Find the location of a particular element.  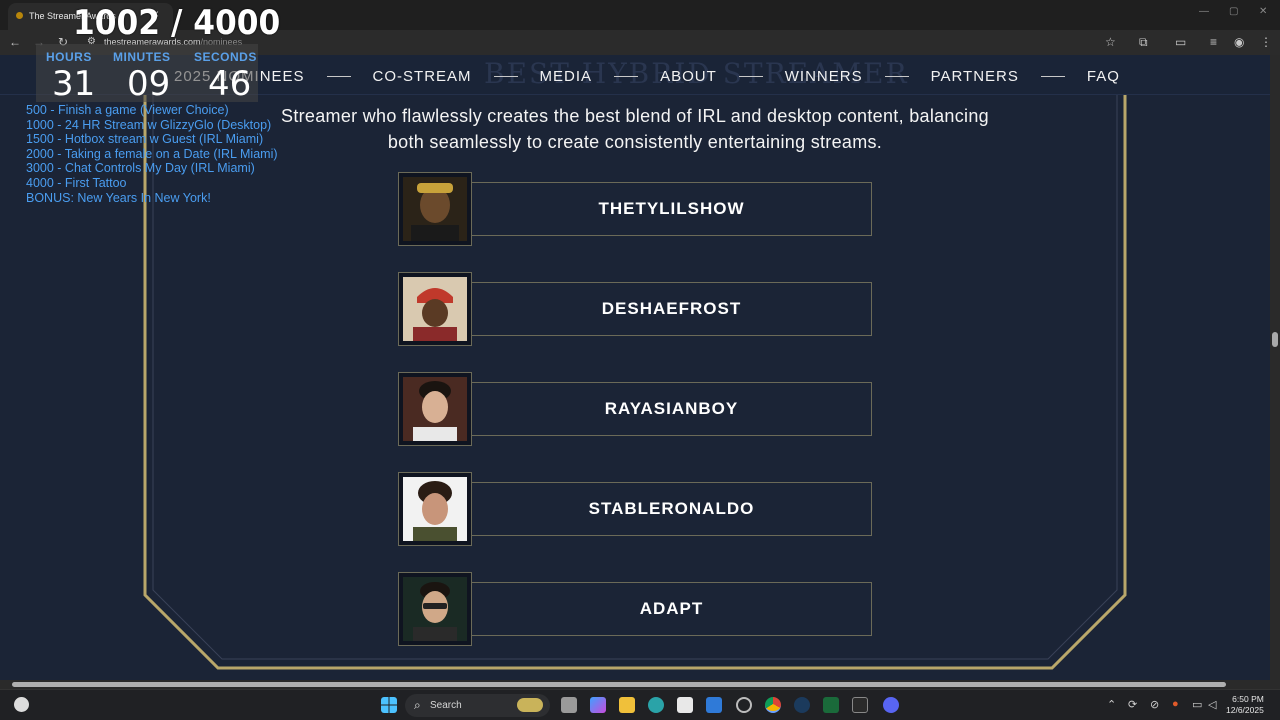

bookmark-star-icon: ☆ is located at coordinates (1110, 42).